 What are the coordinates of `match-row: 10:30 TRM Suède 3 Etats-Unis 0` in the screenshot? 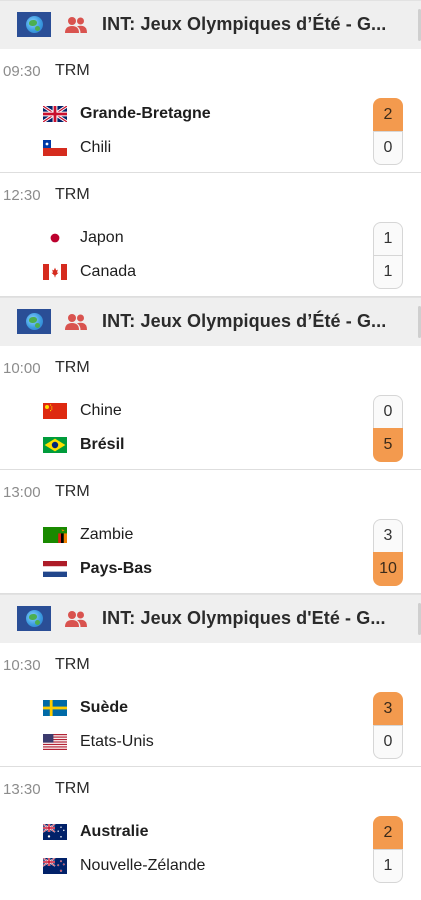 It's located at (210, 705).